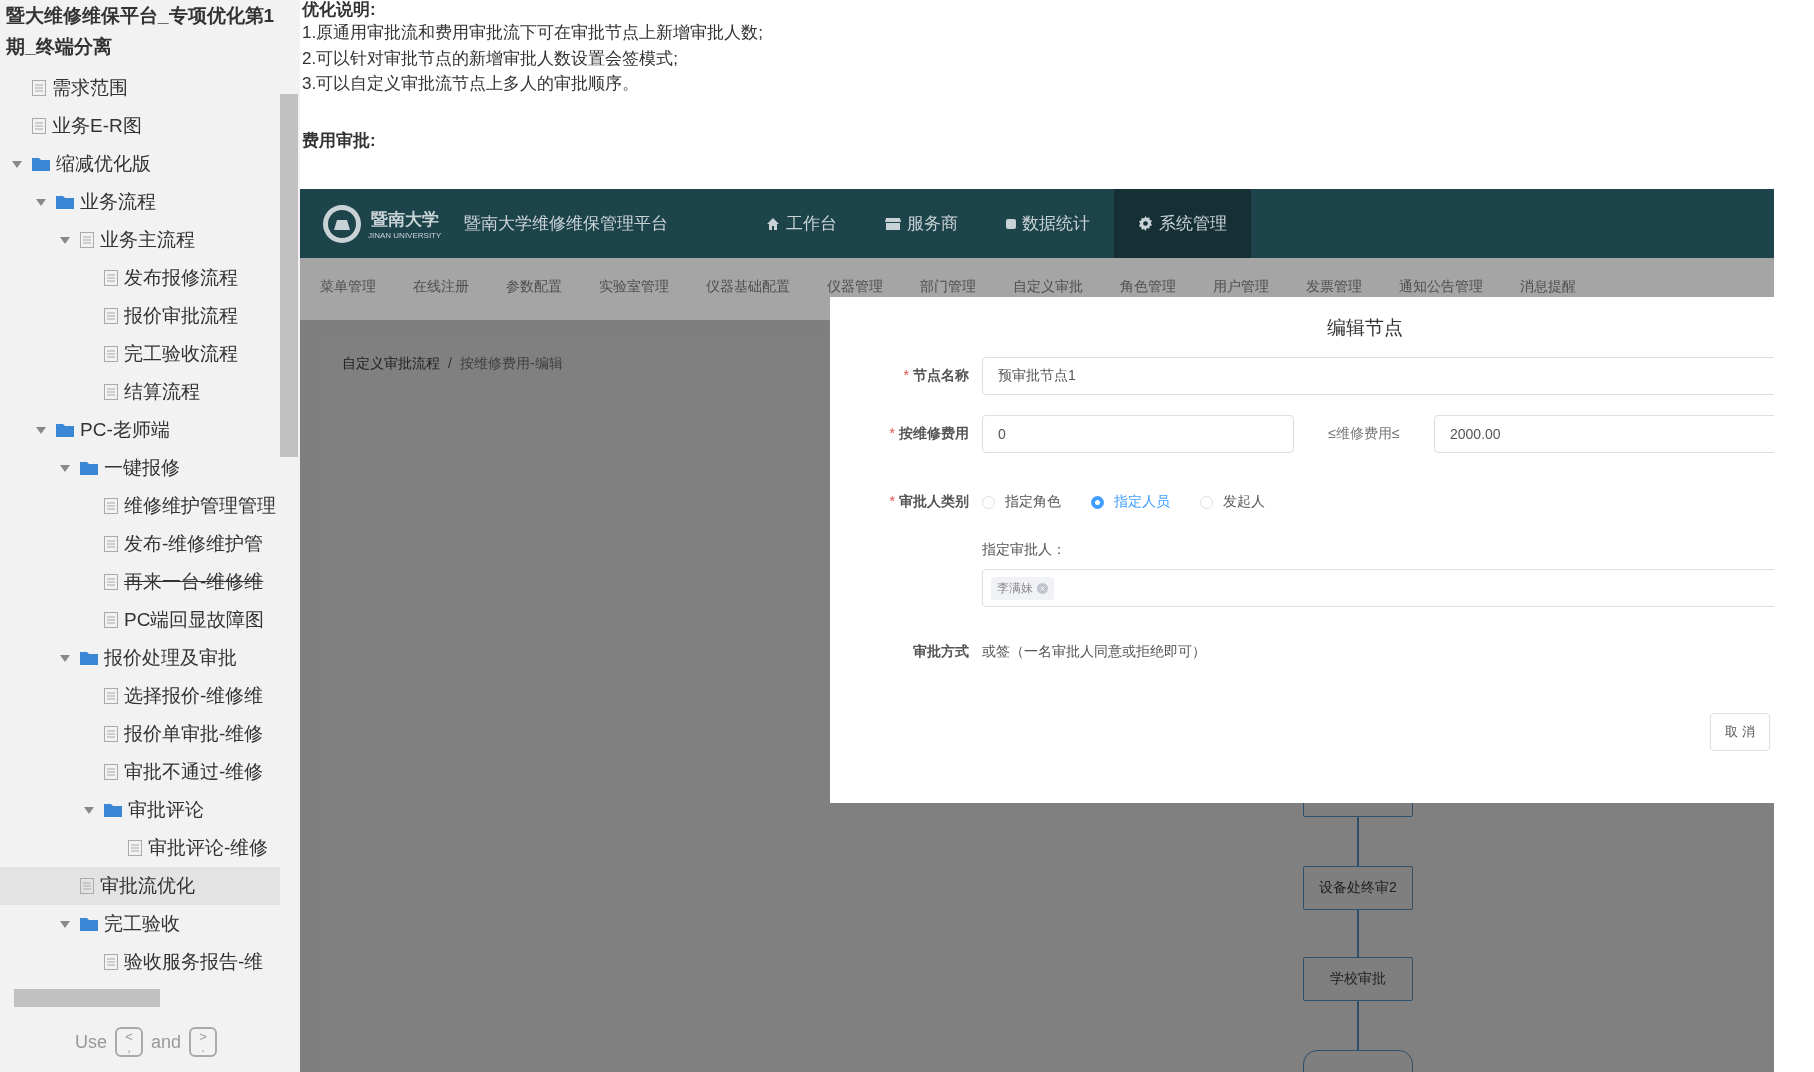 This screenshot has height=1072, width=1814. What do you see at coordinates (1232, 502) in the screenshot?
I see `radio-option: 发起人` at bounding box center [1232, 502].